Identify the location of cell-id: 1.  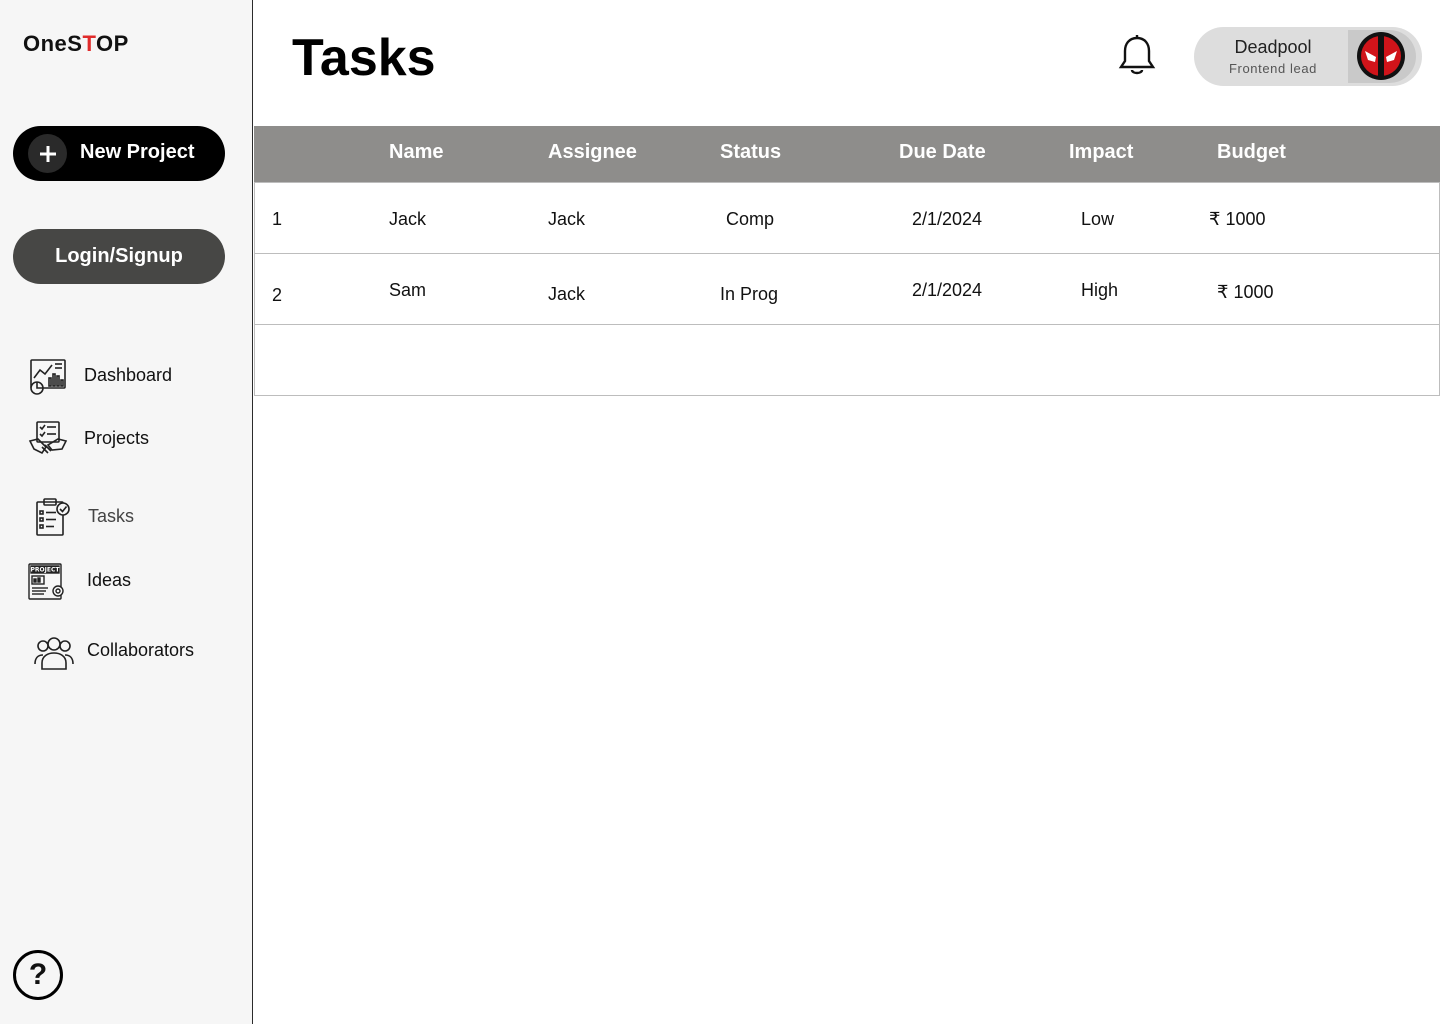
(277, 219).